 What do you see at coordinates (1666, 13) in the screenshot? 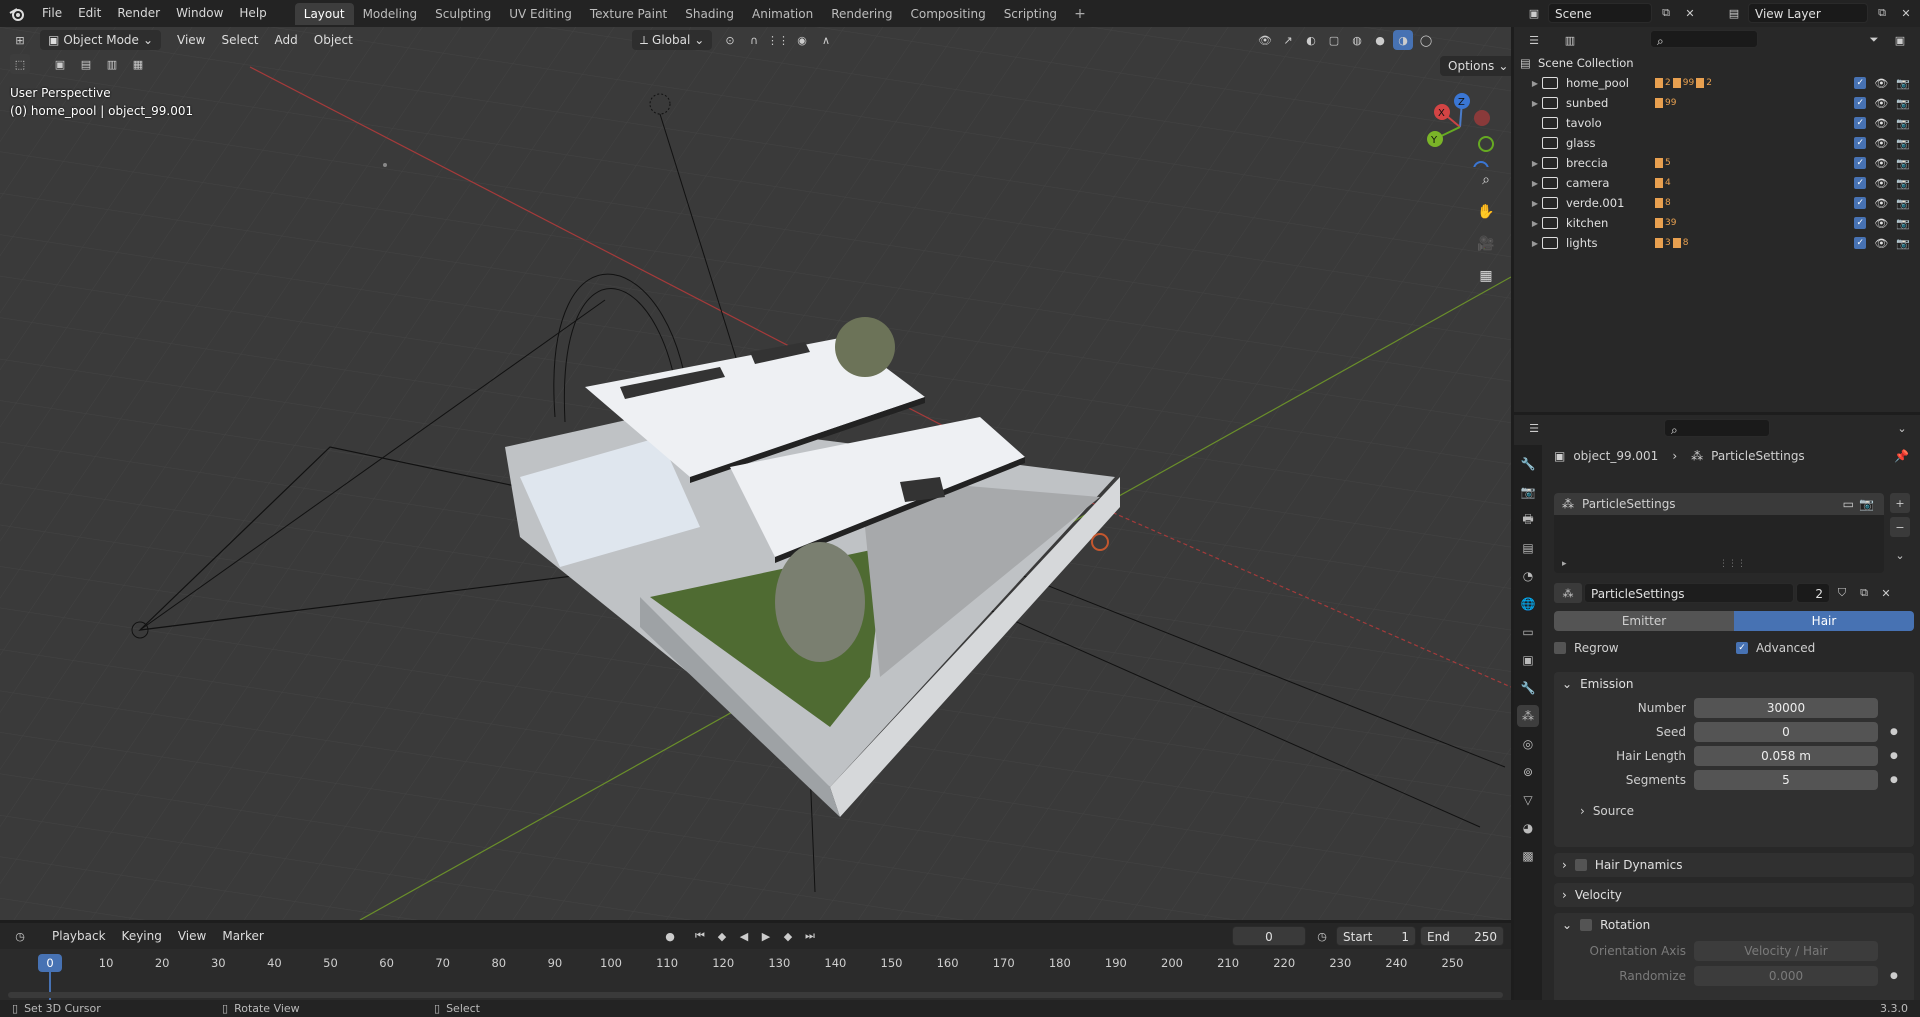
I see `new-scene-icon: ⧉` at bounding box center [1666, 13].